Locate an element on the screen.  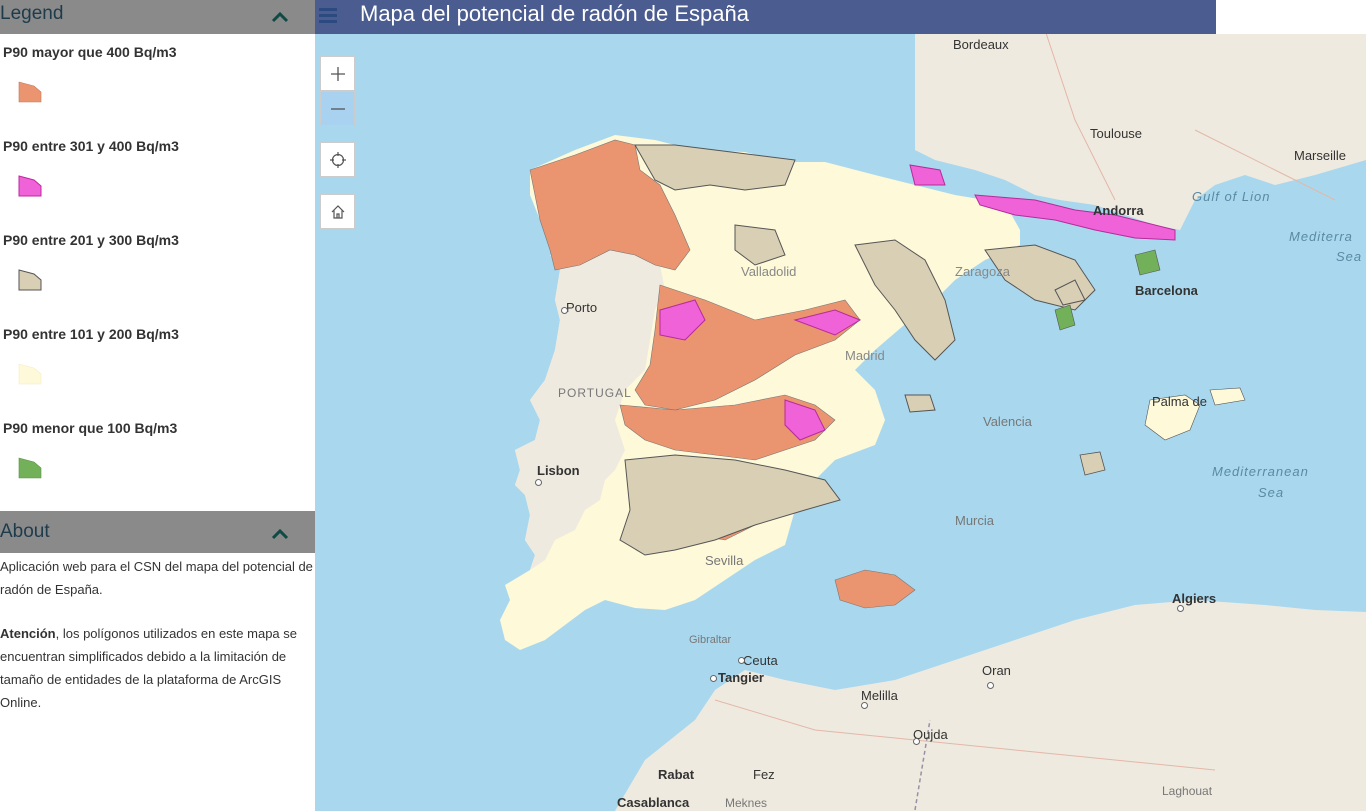
about-header: About is located at coordinates (157, 532).